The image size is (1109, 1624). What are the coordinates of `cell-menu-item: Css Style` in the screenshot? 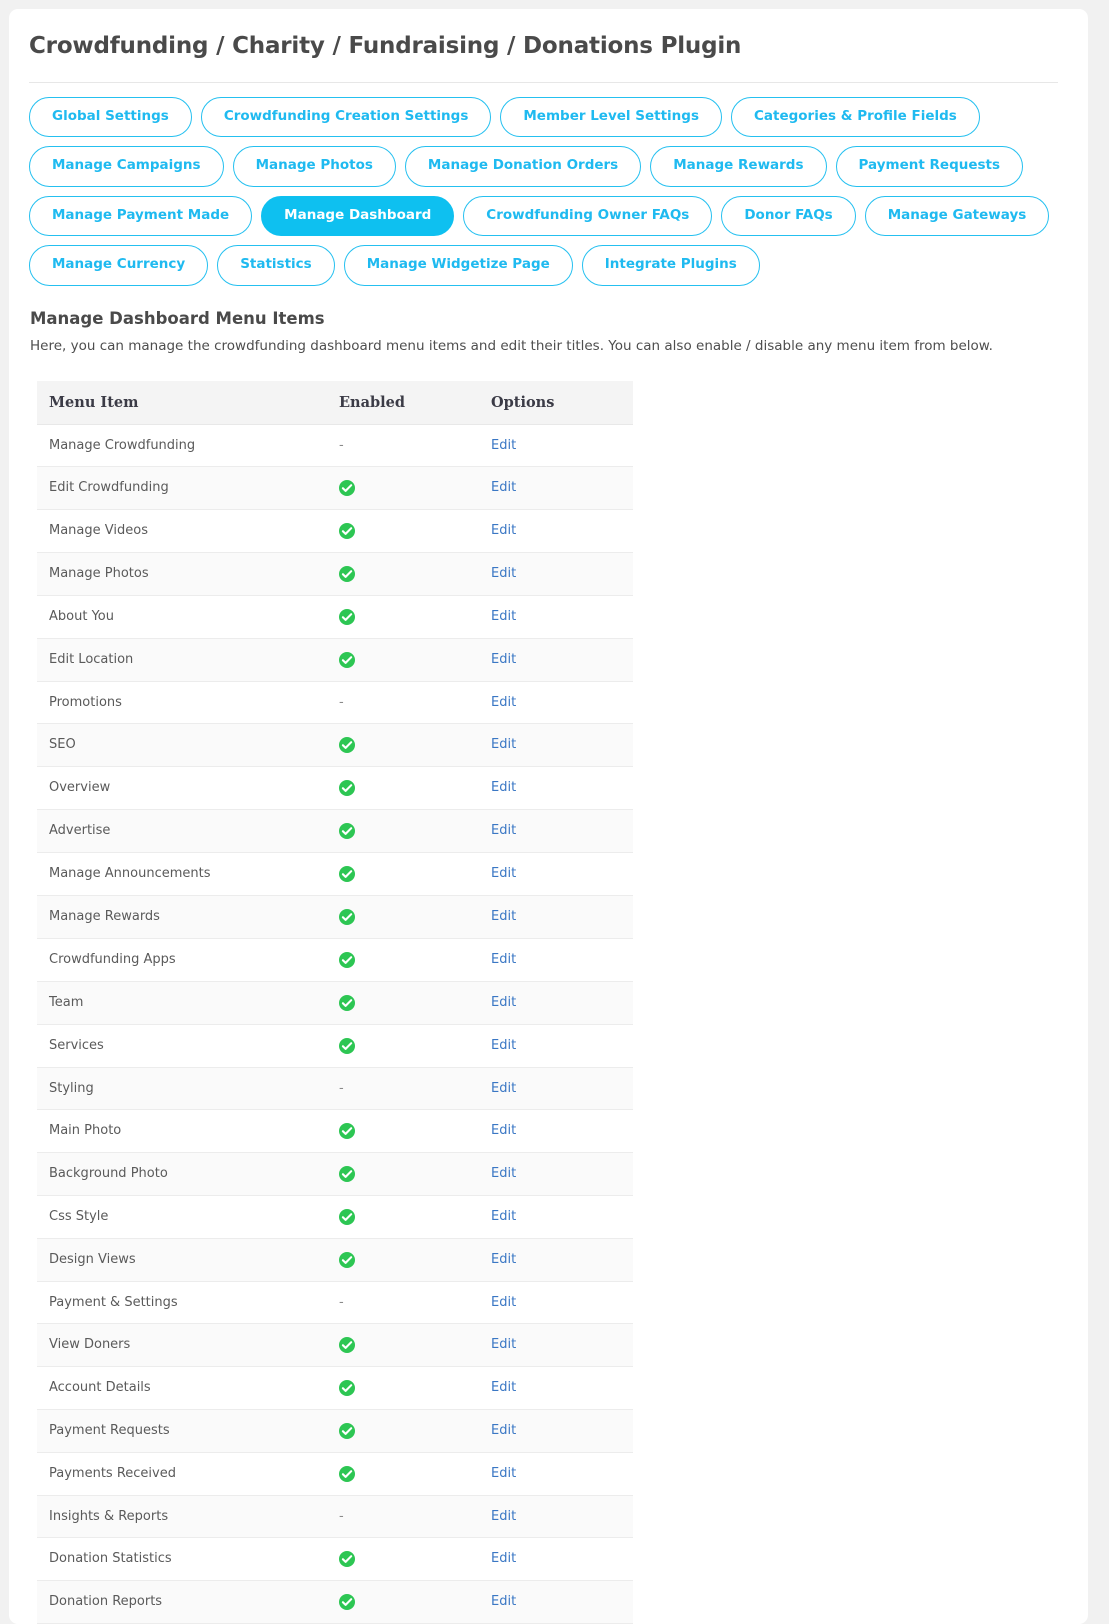 It's located at (182, 1217).